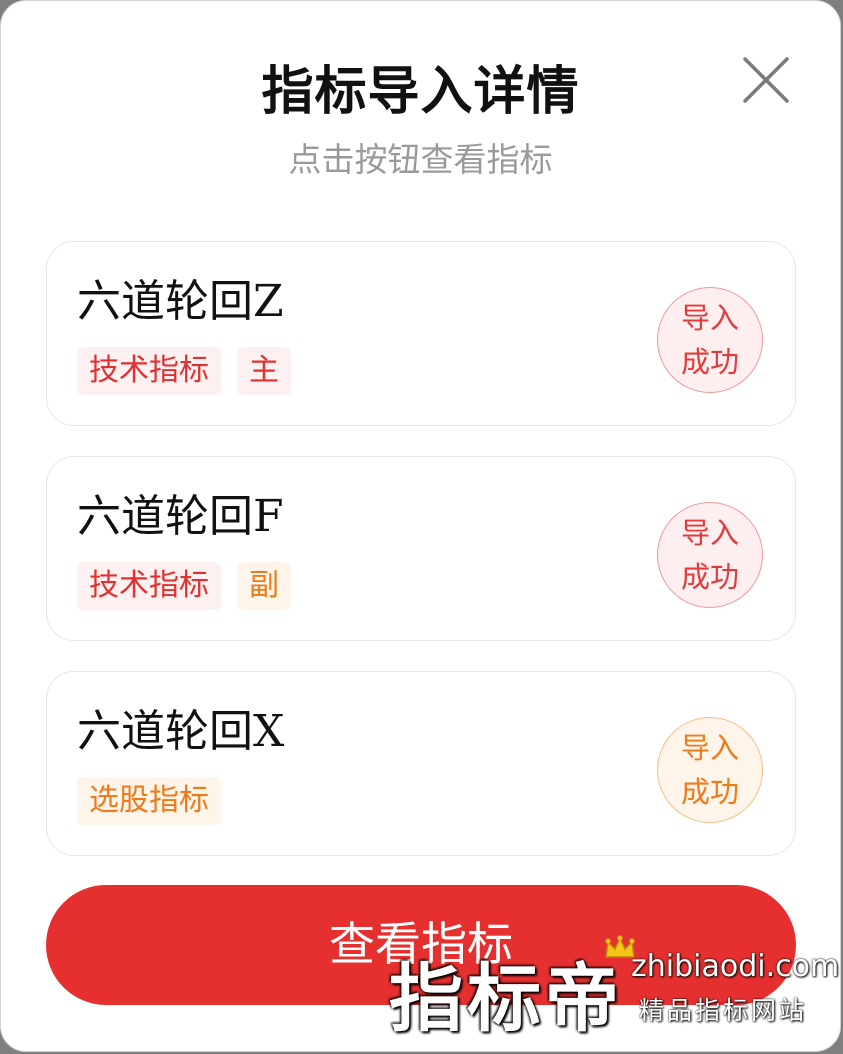 This screenshot has height=1054, width=843. Describe the element at coordinates (180, 301) in the screenshot. I see `indicator-name: 六道轮回Z` at that location.